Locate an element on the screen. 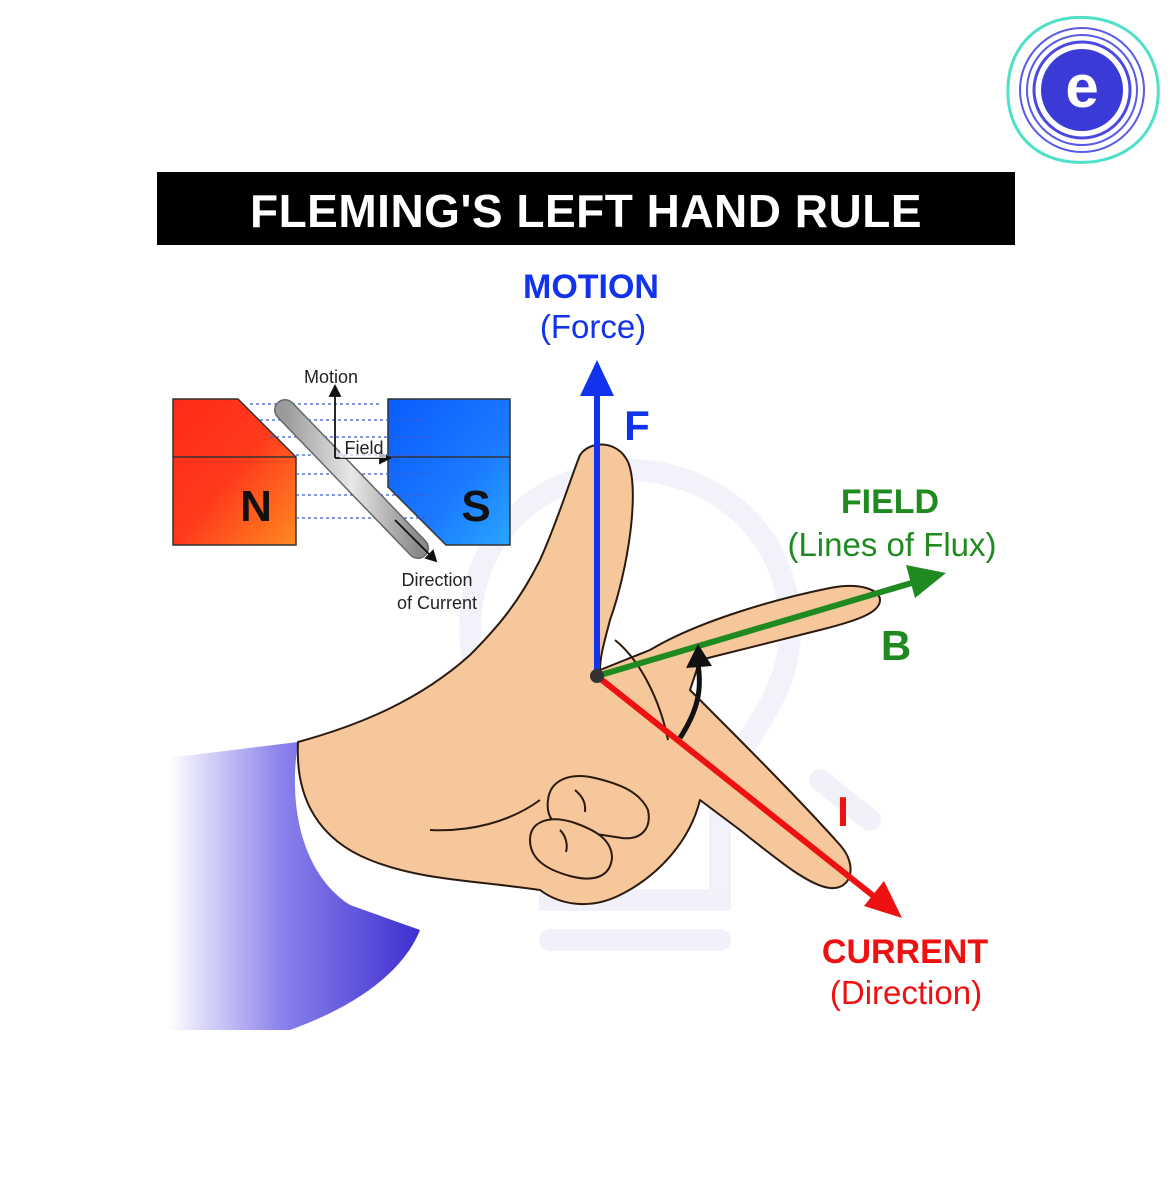 The width and height of the screenshot is (1171, 1190). motion-sub-label: (Force) is located at coordinates (593, 326).